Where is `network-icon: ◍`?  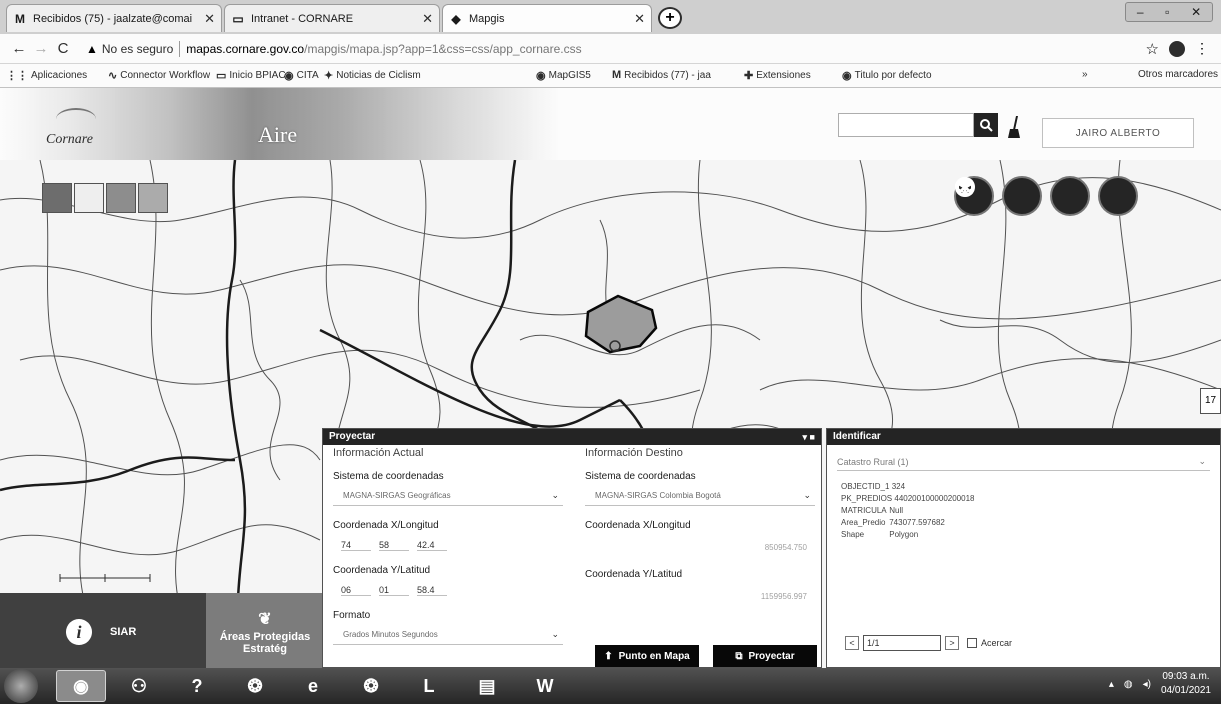
network-icon: ◍ is located at coordinates (1128, 684).